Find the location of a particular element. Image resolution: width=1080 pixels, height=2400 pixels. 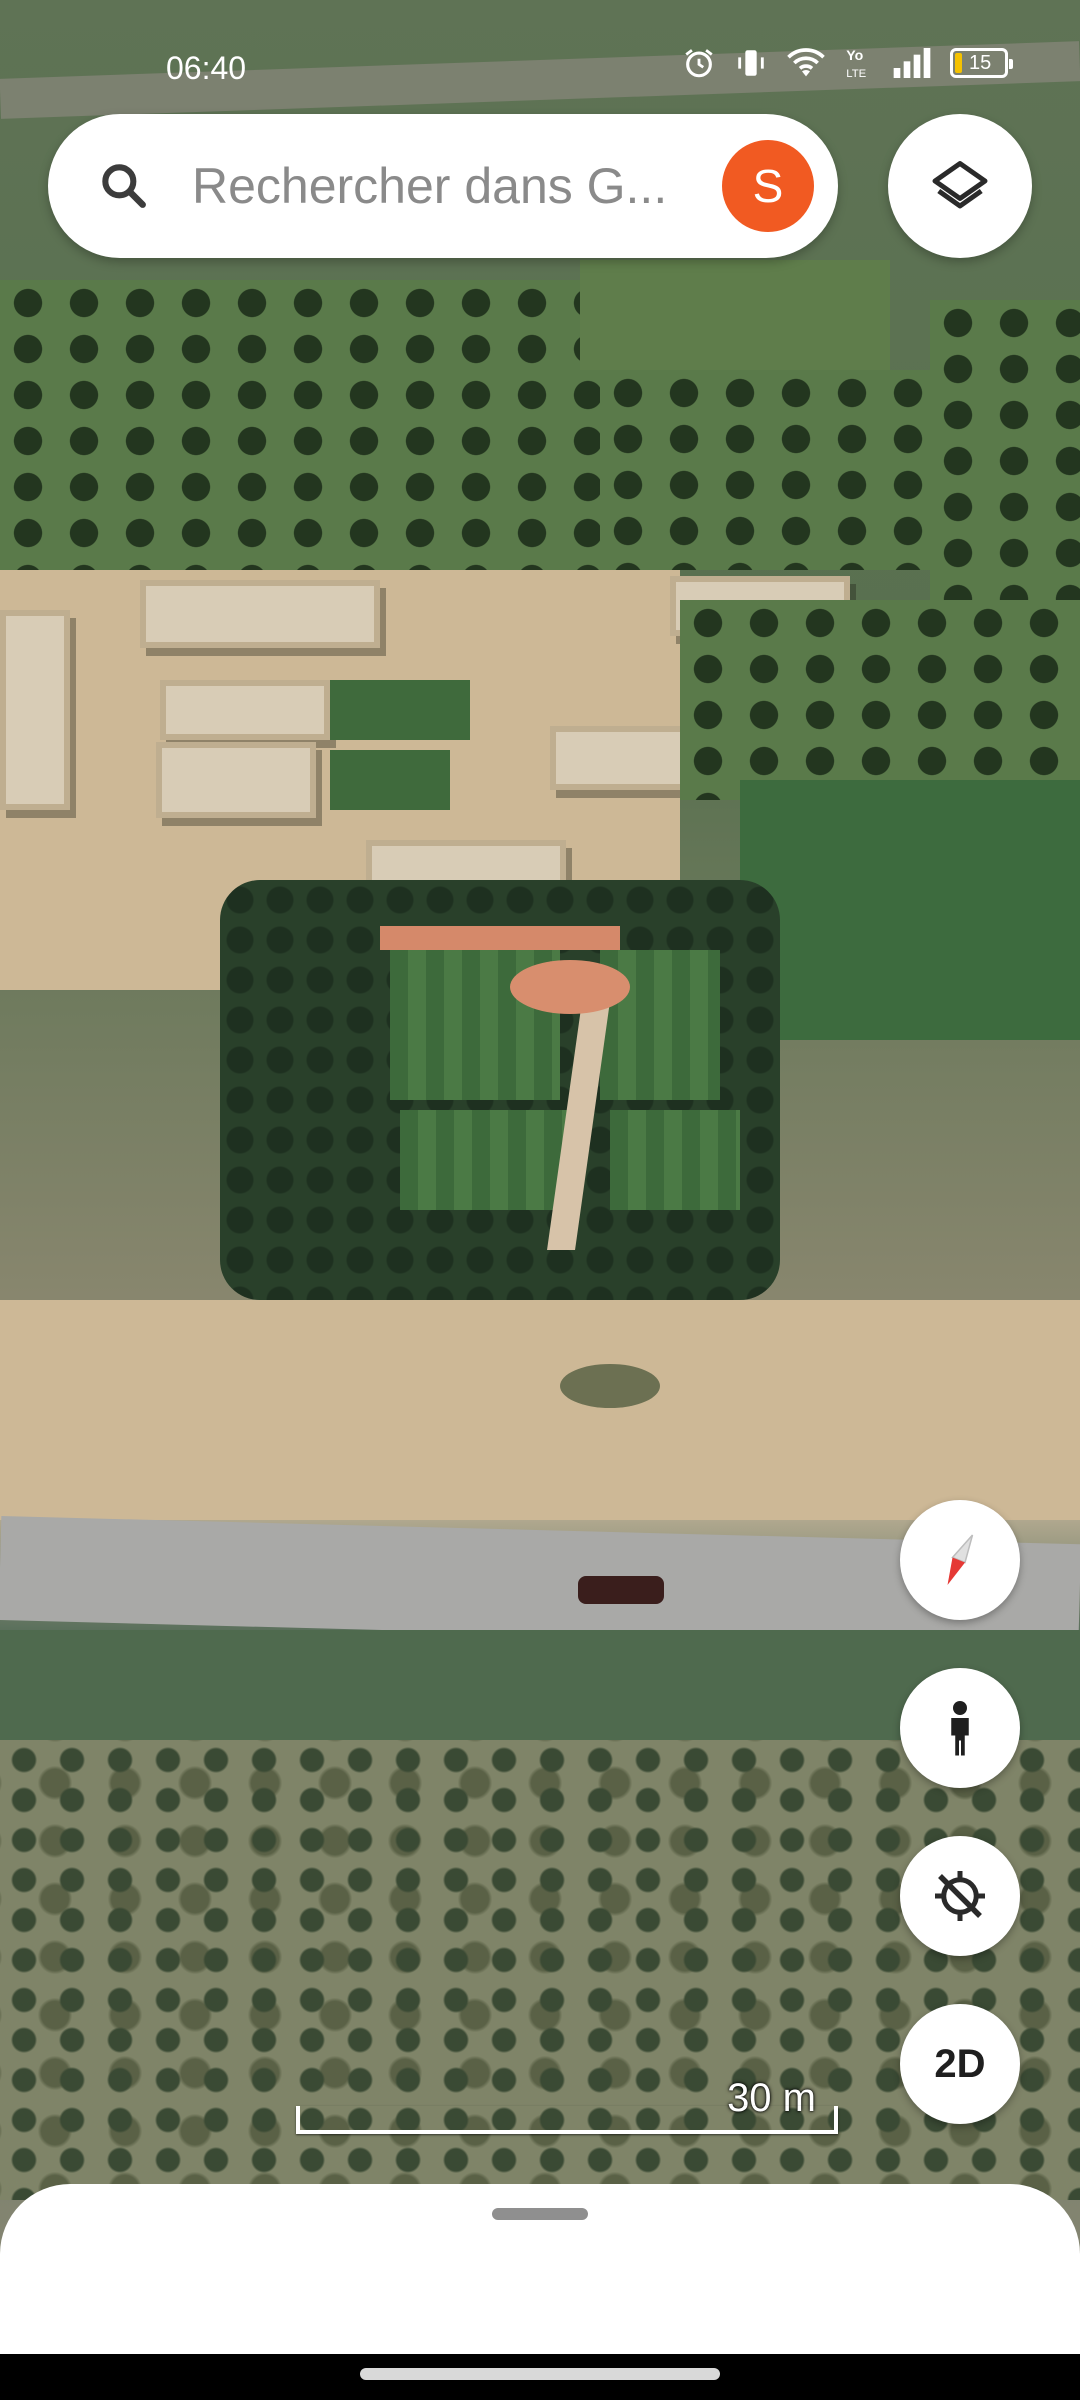

battery-fill is located at coordinates (958, 63).